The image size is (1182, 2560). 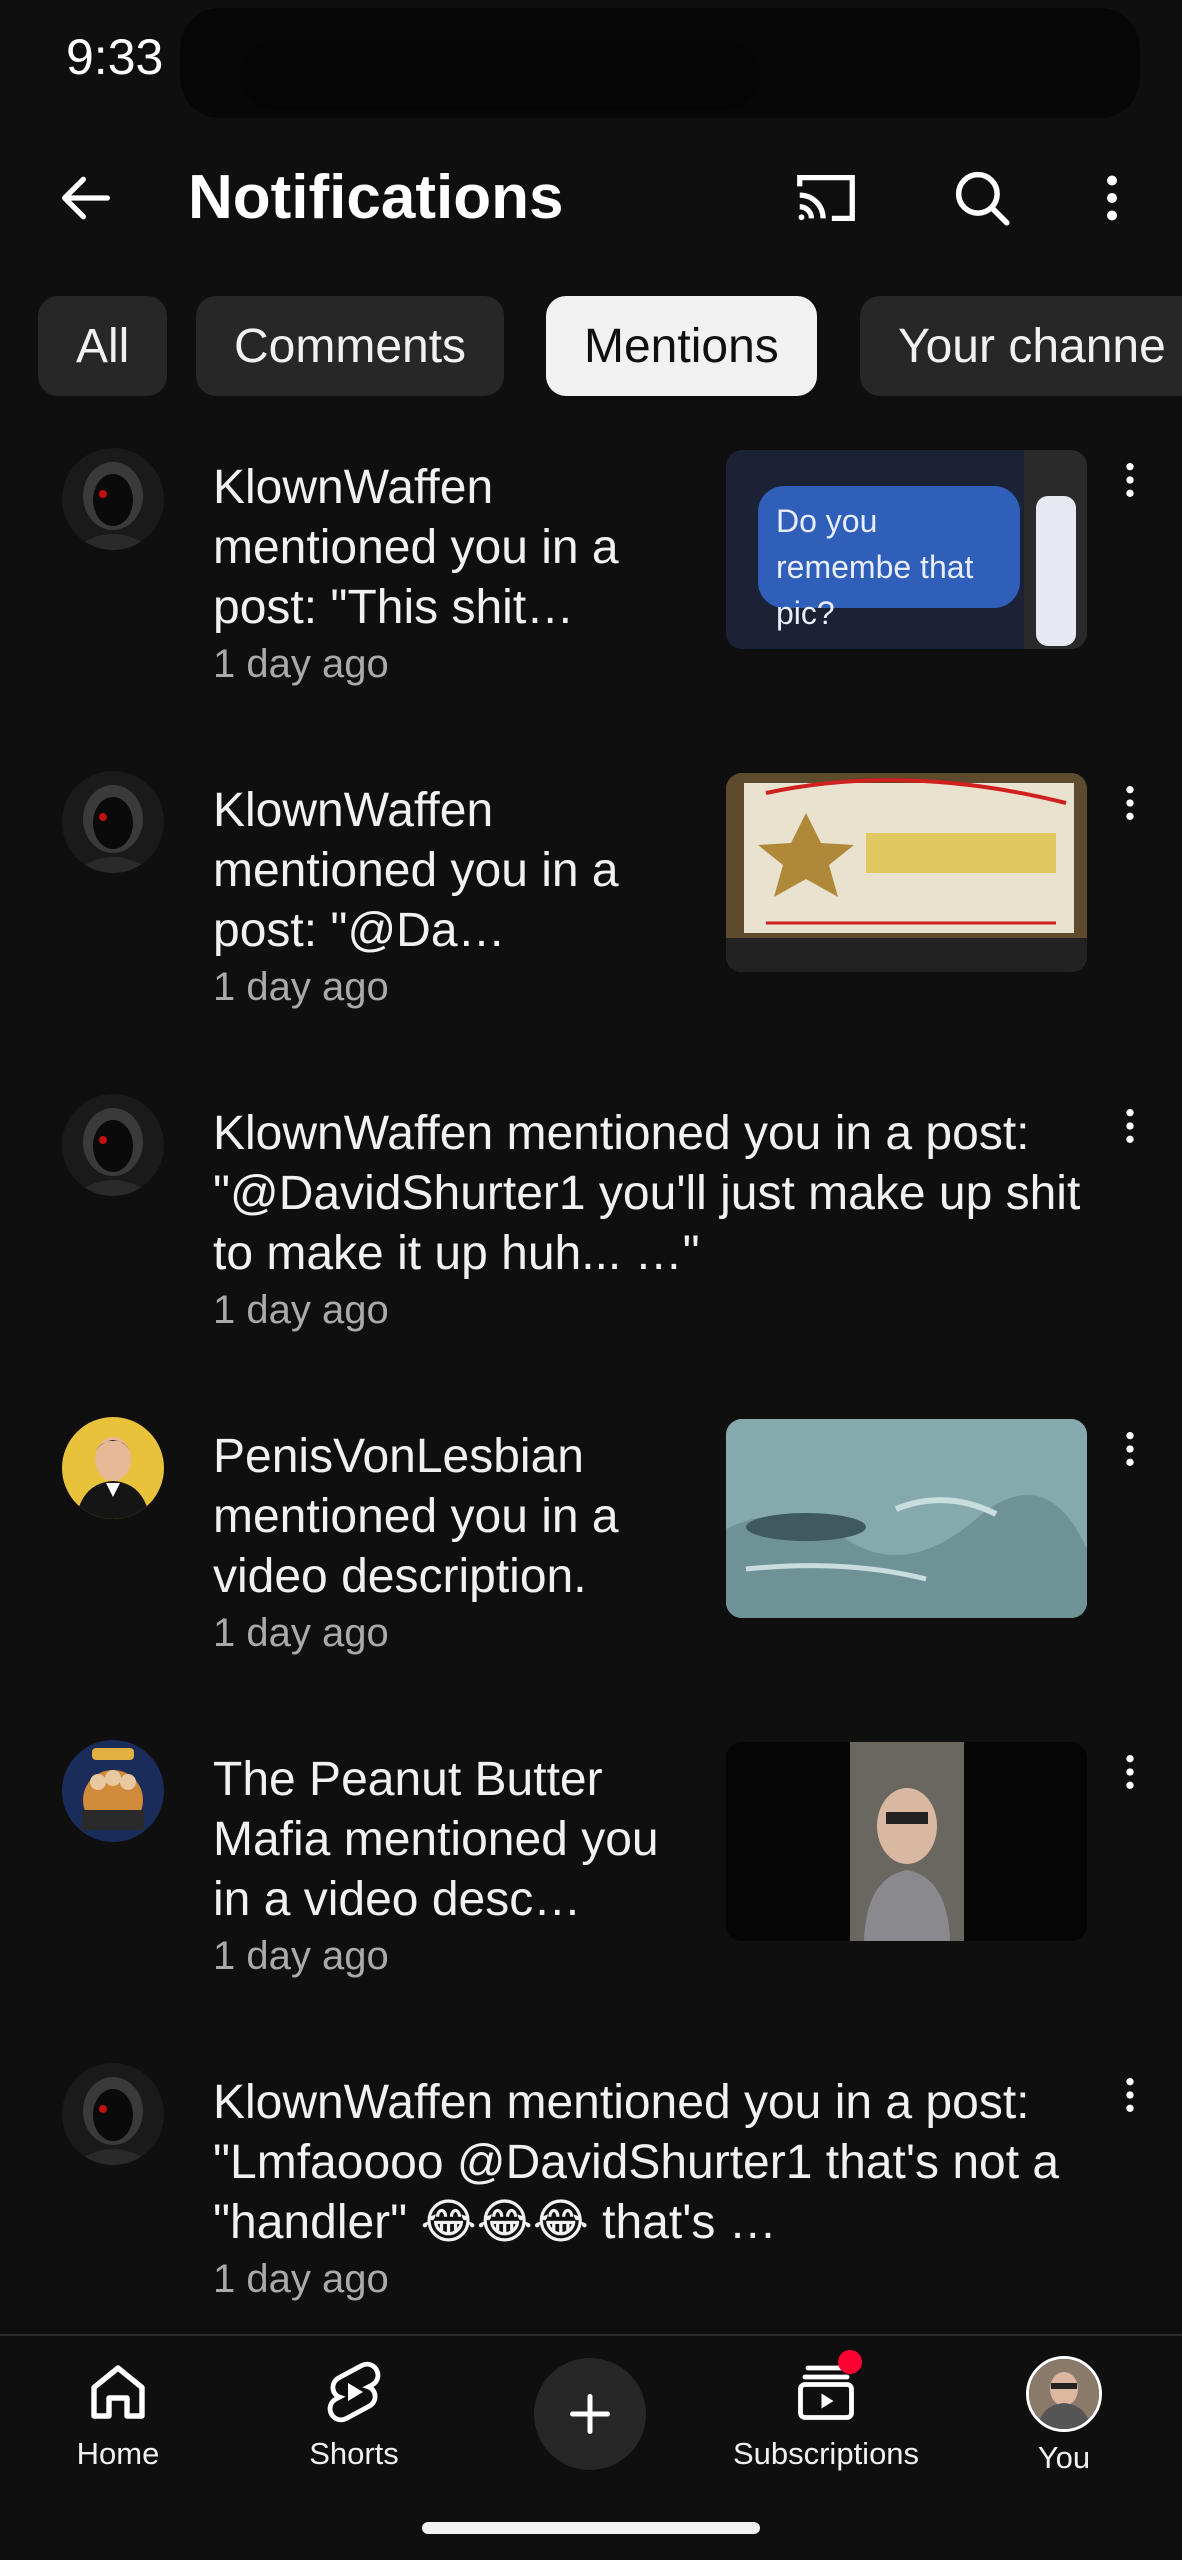 I want to click on filter-tabs: All Comments Mentions Your channe, so click(x=591, y=346).